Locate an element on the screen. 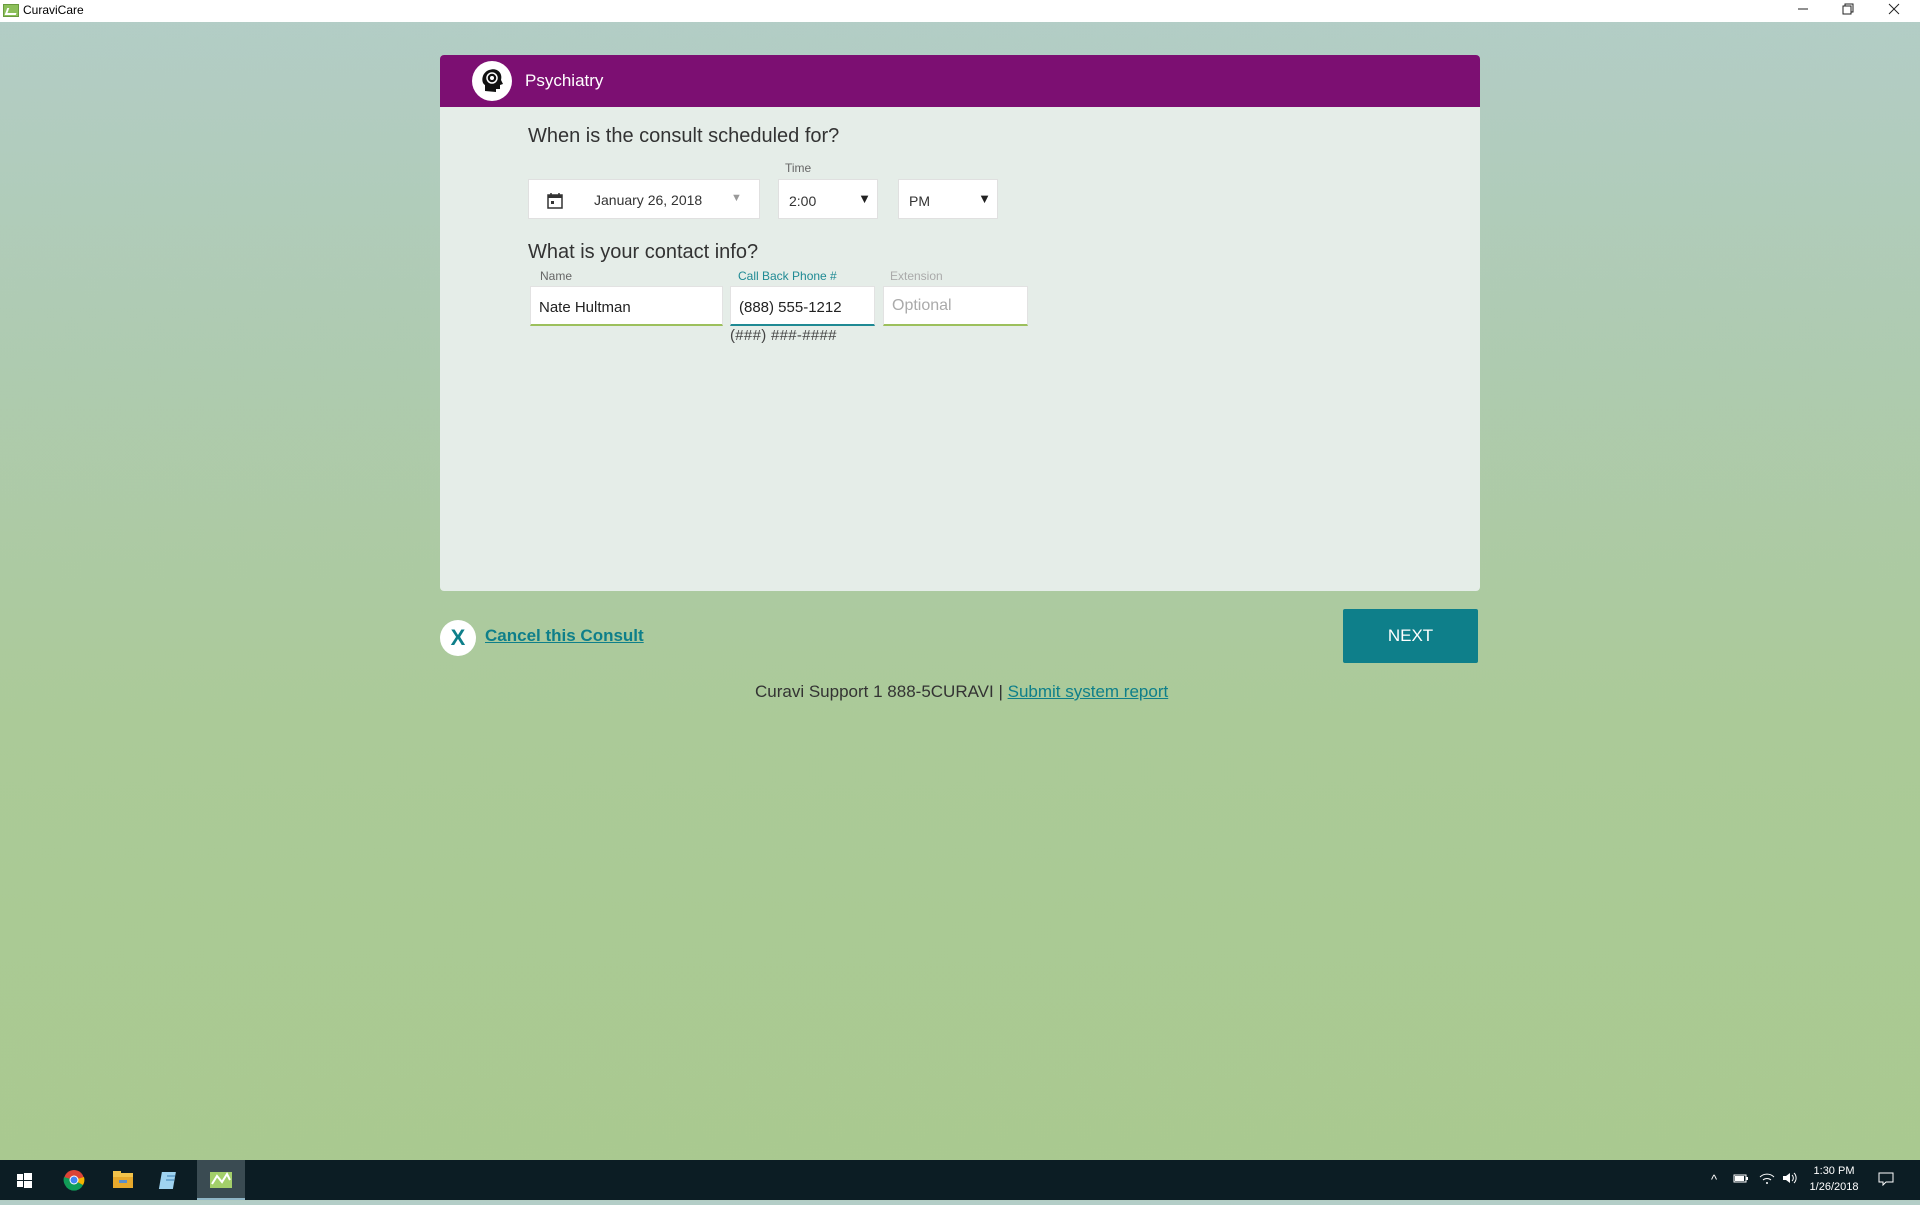  head-profile-icon is located at coordinates (492, 81).